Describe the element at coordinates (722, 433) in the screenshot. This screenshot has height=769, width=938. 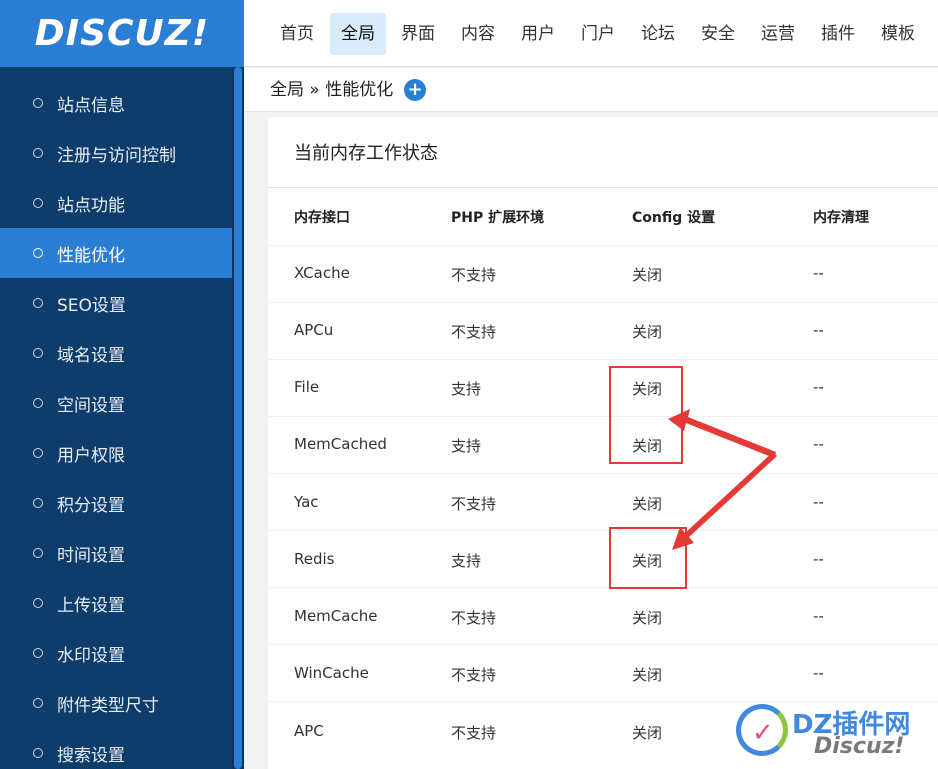
I see `arrow-upper` at that location.